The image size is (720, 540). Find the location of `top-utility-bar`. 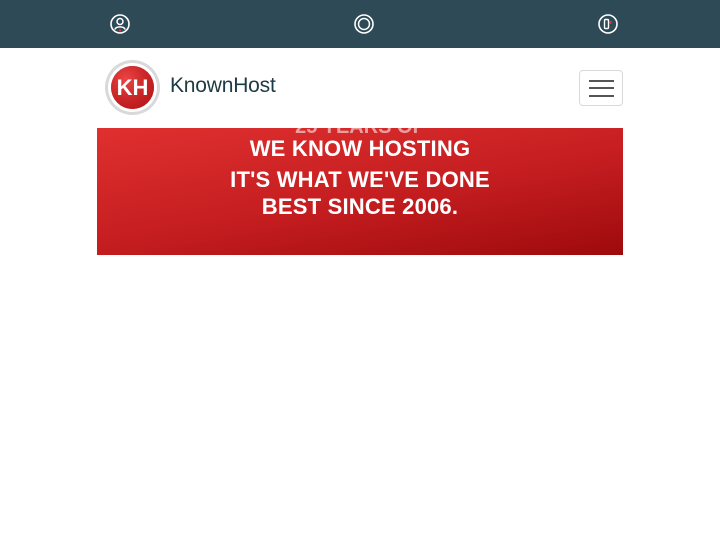

top-utility-bar is located at coordinates (360, 24).